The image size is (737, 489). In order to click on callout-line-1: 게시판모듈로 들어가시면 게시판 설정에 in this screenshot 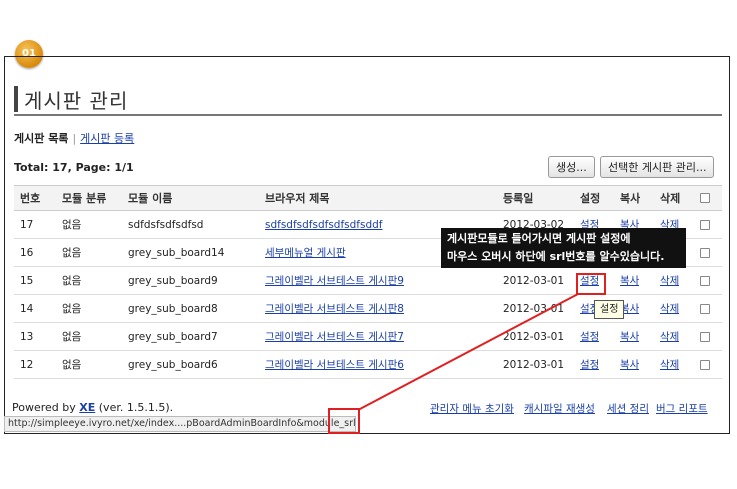, I will do `click(539, 238)`.